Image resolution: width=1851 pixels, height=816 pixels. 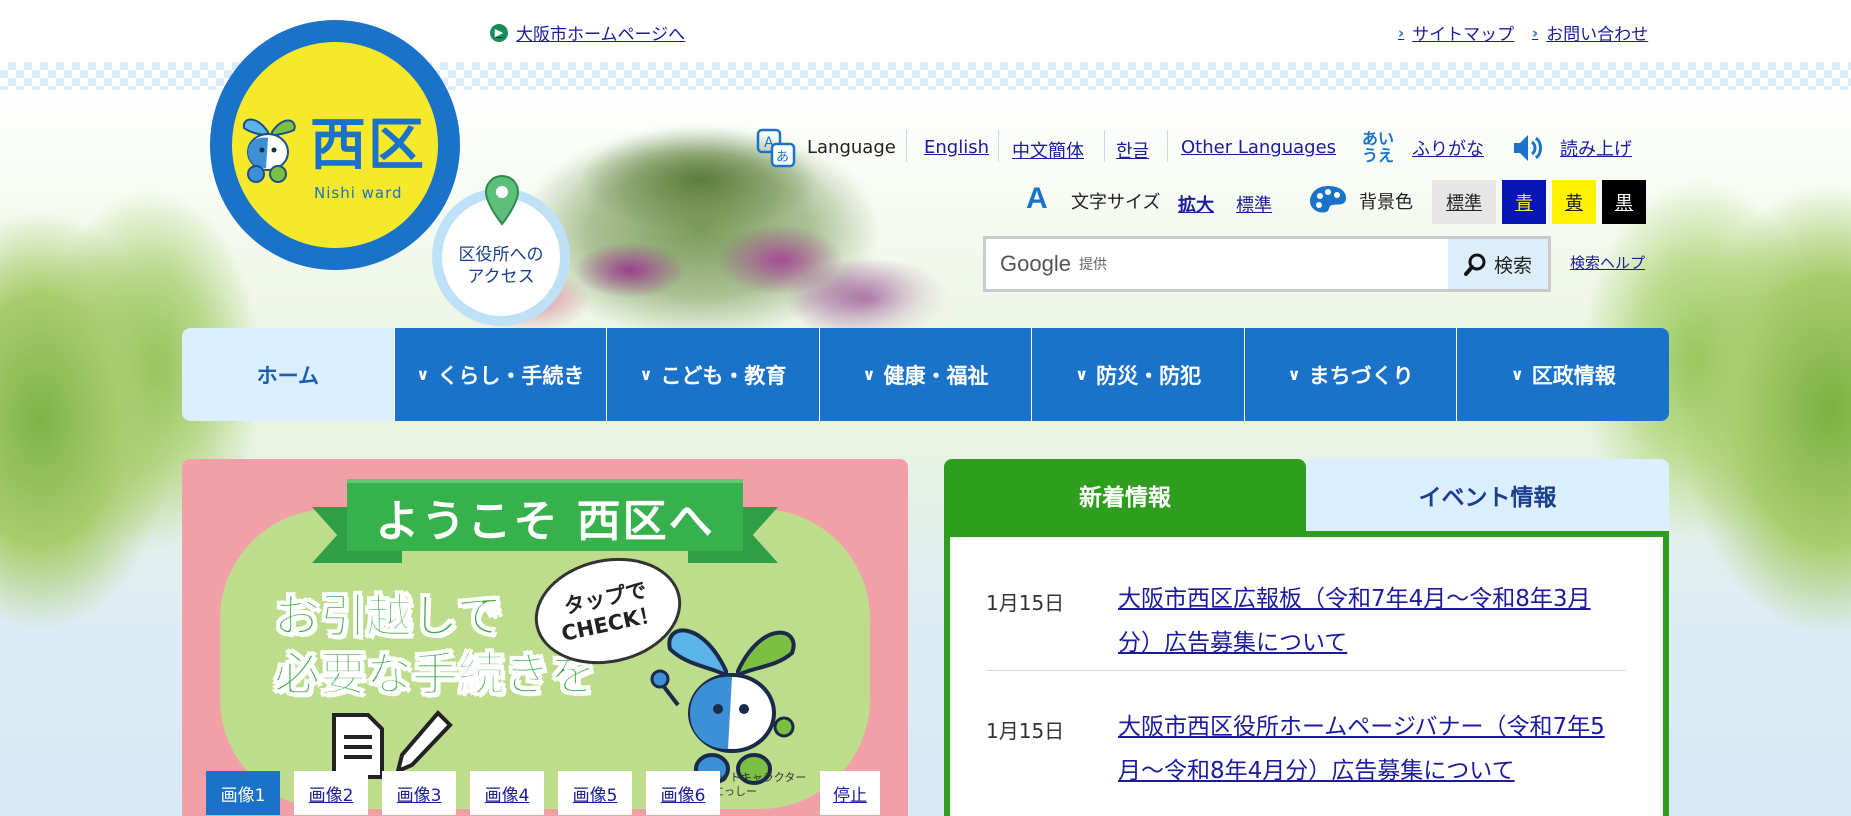 What do you see at coordinates (1528, 148) in the screenshot?
I see `speaker-icon` at bounding box center [1528, 148].